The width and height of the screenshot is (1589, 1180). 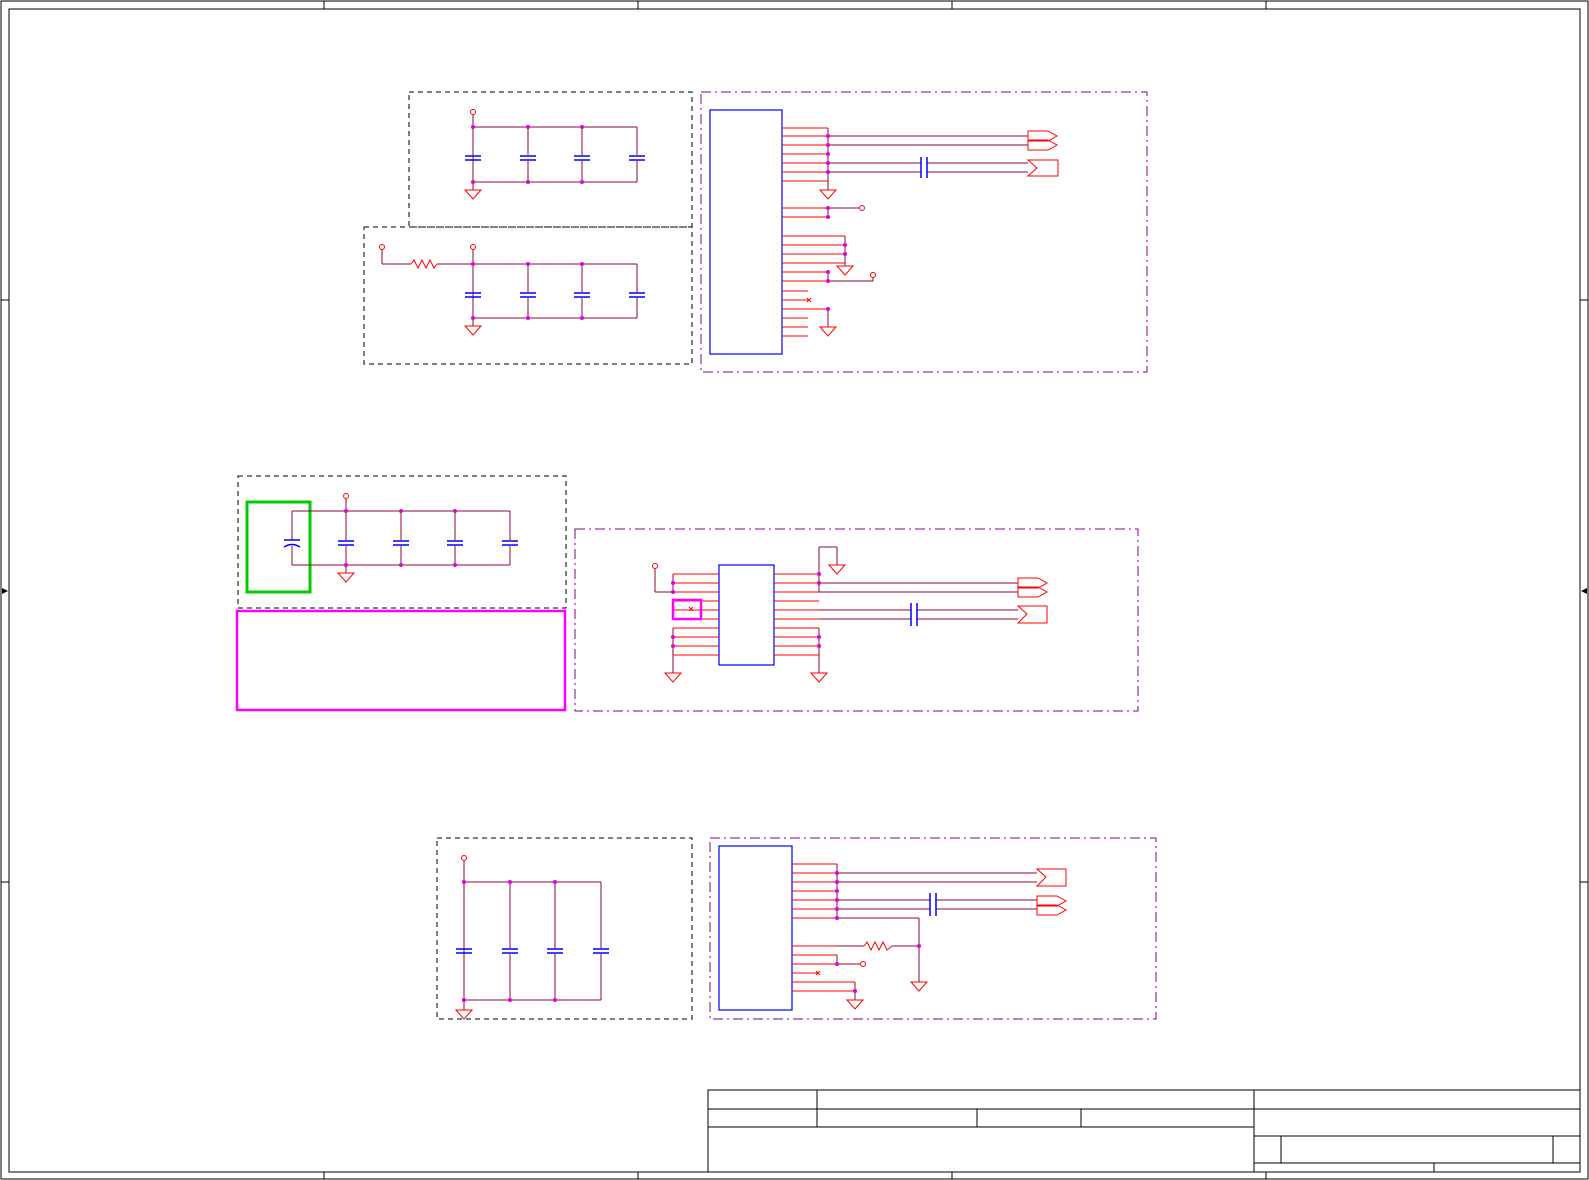 What do you see at coordinates (1584, 591) in the screenshot?
I see `sheet-center-arrow-right` at bounding box center [1584, 591].